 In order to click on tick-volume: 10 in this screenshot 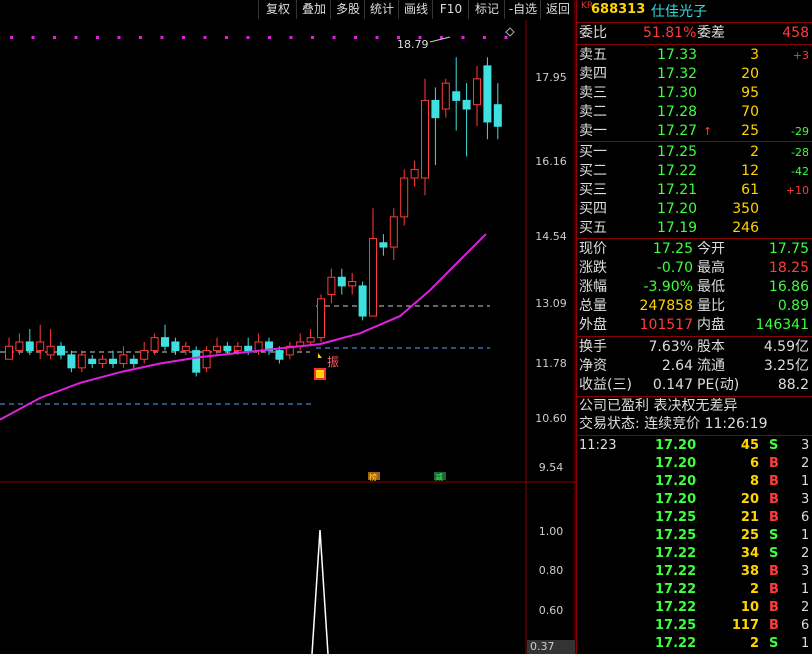, I will do `click(749, 607)`.